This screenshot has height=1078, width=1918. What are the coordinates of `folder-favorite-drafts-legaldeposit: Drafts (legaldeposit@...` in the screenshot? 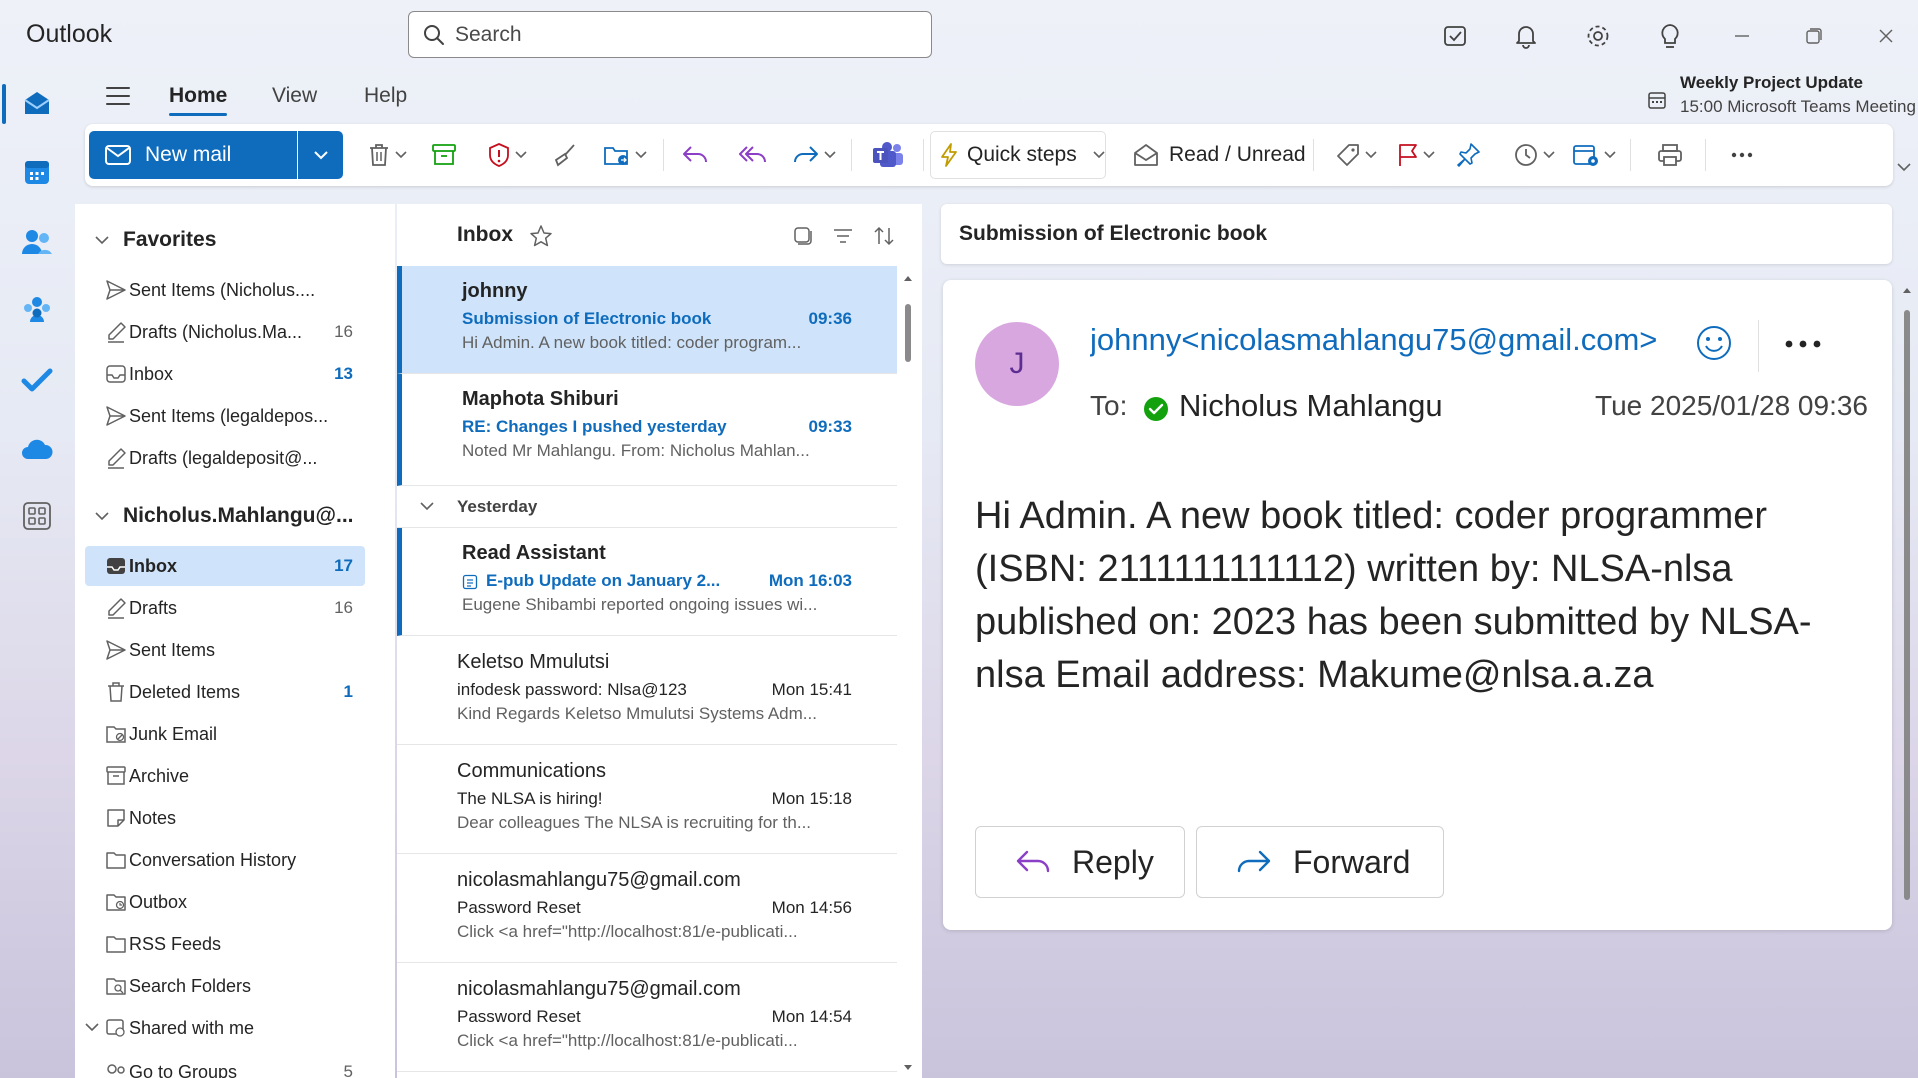 It's located at (225, 458).